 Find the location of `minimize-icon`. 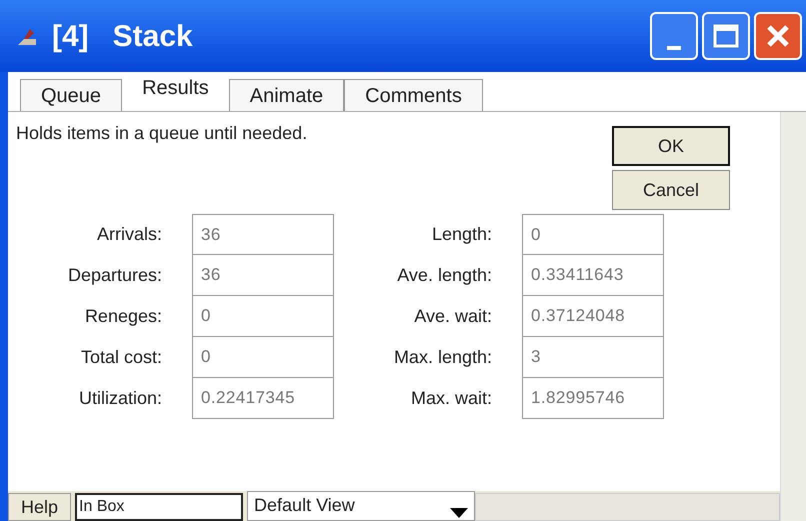

minimize-icon is located at coordinates (674, 48).